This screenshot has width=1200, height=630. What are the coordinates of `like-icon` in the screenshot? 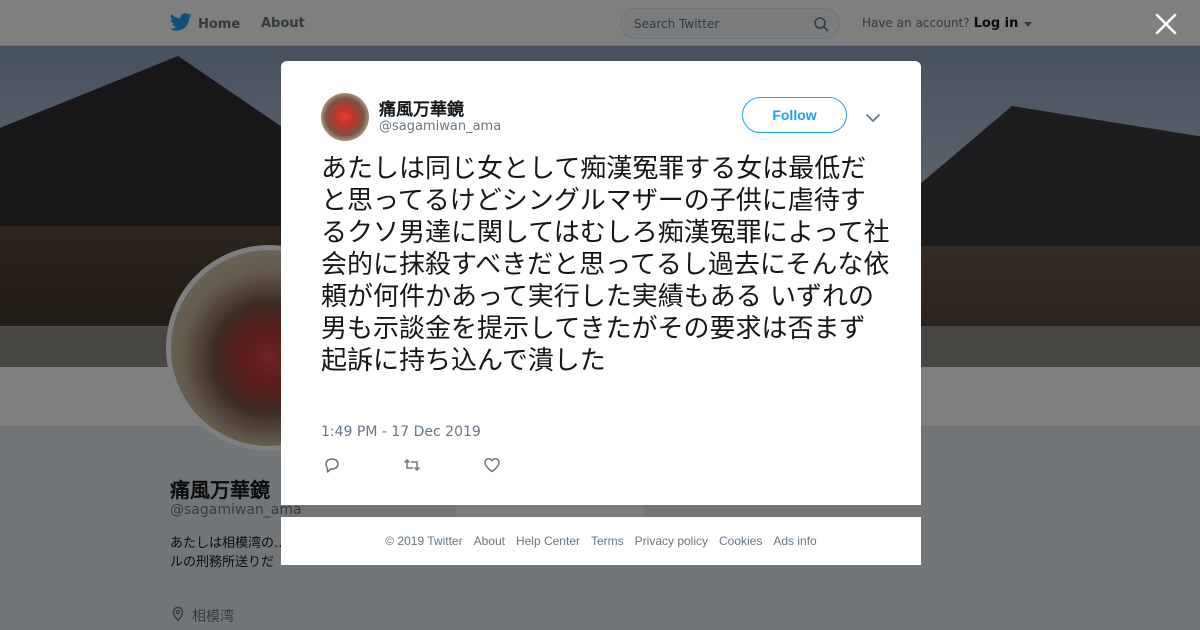 It's located at (523, 466).